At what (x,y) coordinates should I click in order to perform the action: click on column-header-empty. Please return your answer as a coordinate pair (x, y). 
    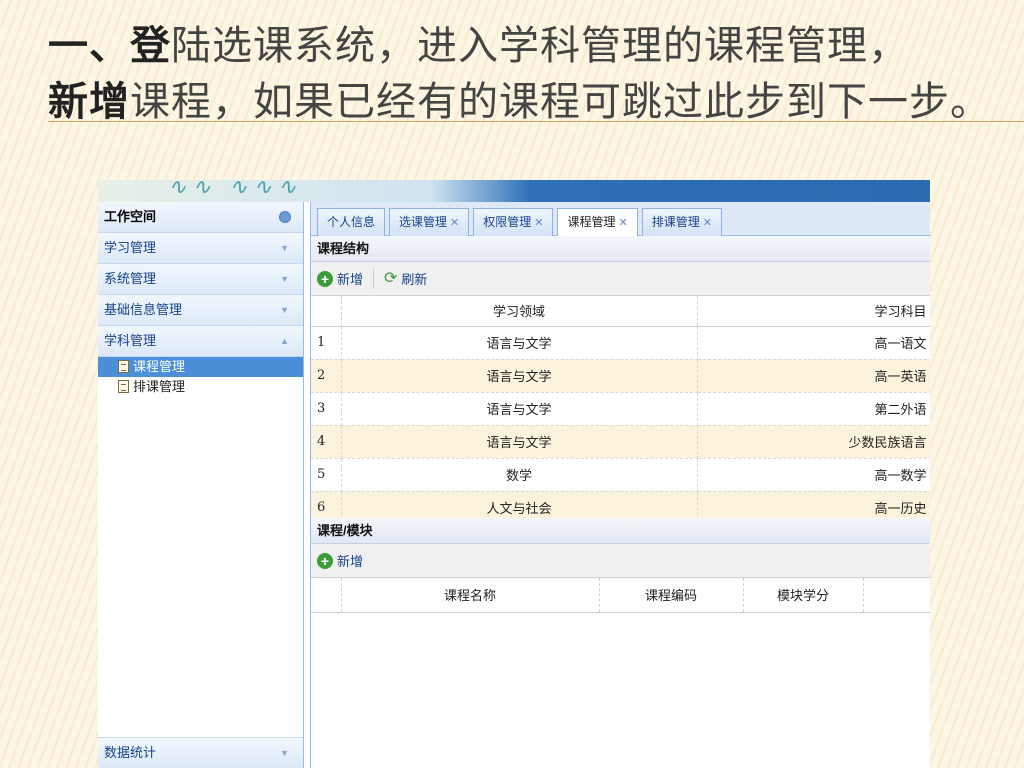
    Looking at the image, I should click on (896, 595).